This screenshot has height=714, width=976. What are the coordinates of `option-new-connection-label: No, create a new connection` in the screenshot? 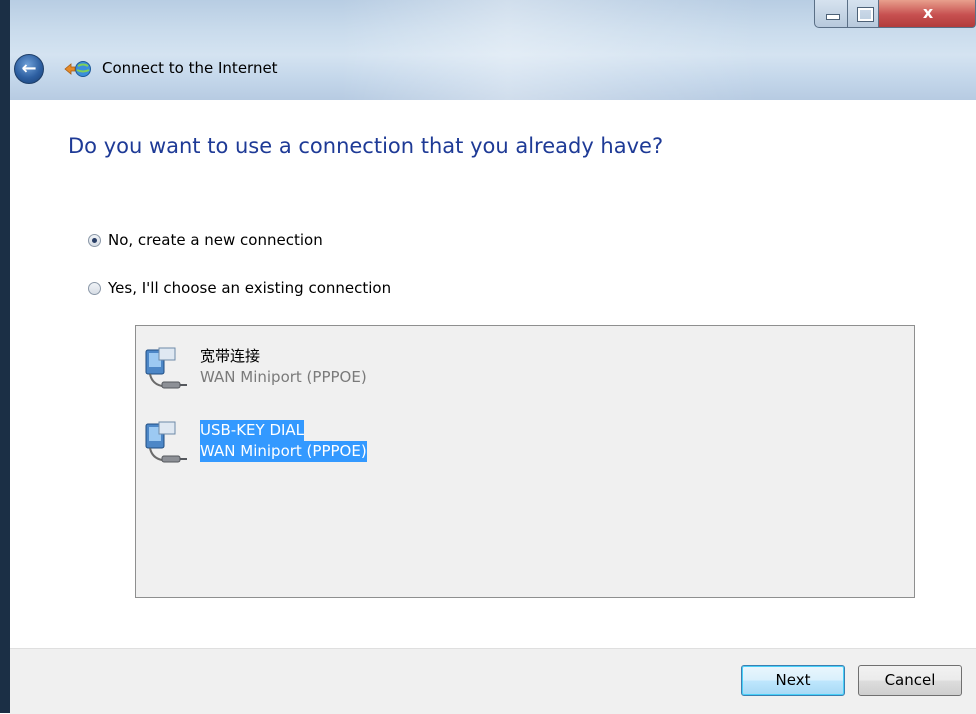 It's located at (215, 240).